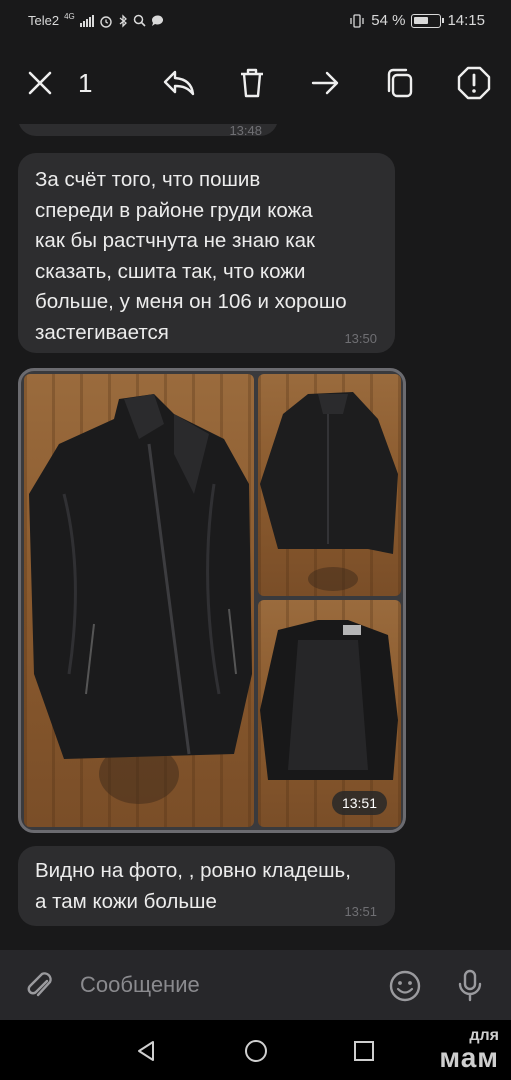 This screenshot has height=1080, width=511. I want to click on message-input: Сообщение, so click(140, 985).